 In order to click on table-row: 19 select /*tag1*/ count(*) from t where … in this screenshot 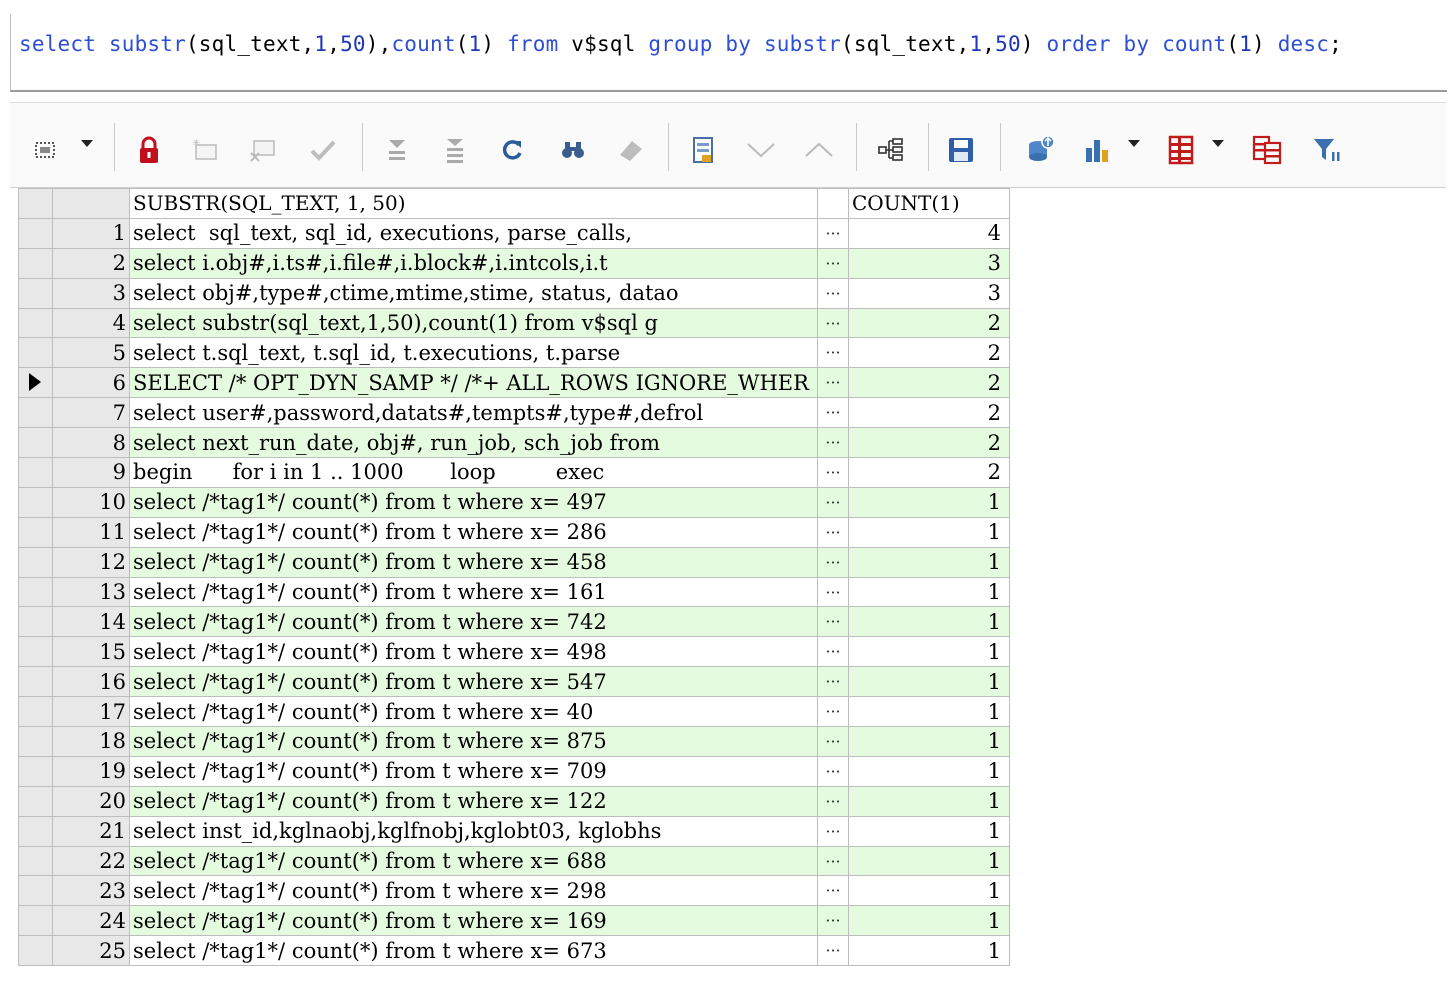, I will do `click(514, 771)`.